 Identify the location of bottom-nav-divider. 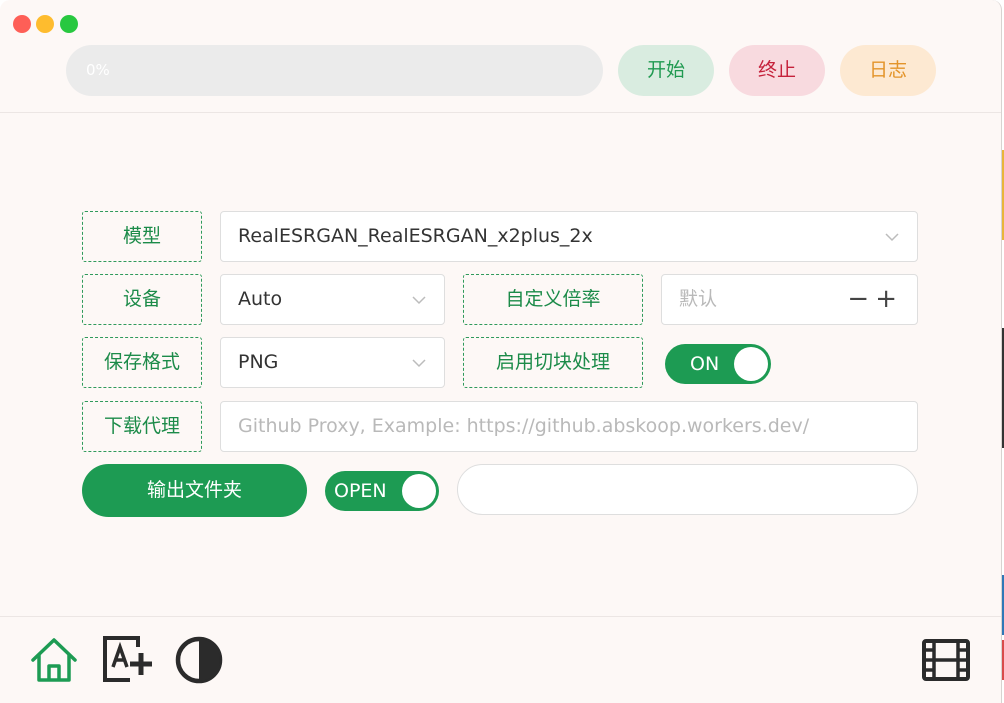
(500, 616).